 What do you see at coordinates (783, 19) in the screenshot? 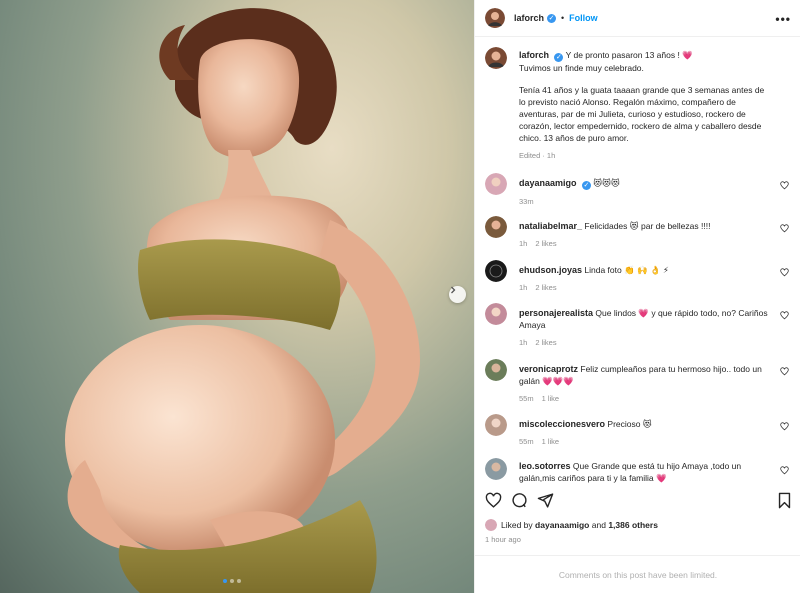
I see `more-options-button: •••` at bounding box center [783, 19].